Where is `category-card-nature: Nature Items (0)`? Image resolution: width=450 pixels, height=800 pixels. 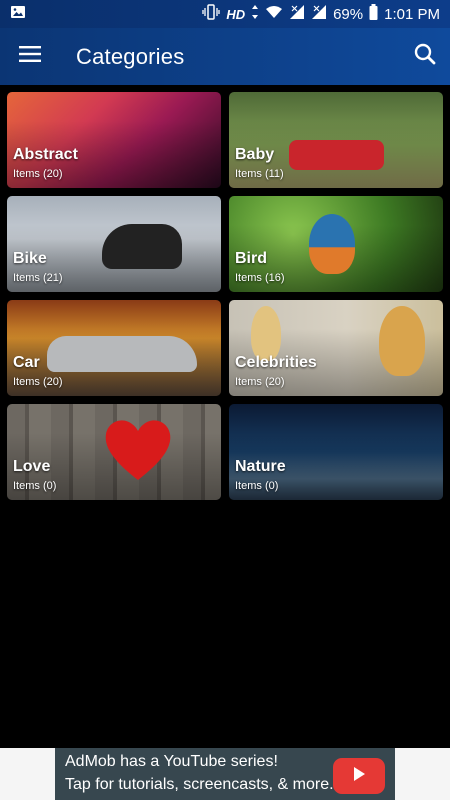 category-card-nature: Nature Items (0) is located at coordinates (336, 452).